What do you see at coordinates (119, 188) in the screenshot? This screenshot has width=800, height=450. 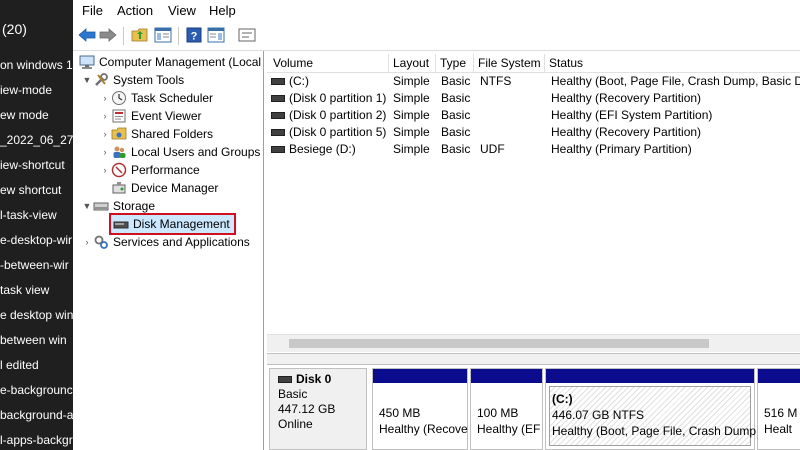 I see `device-manager-icon` at bounding box center [119, 188].